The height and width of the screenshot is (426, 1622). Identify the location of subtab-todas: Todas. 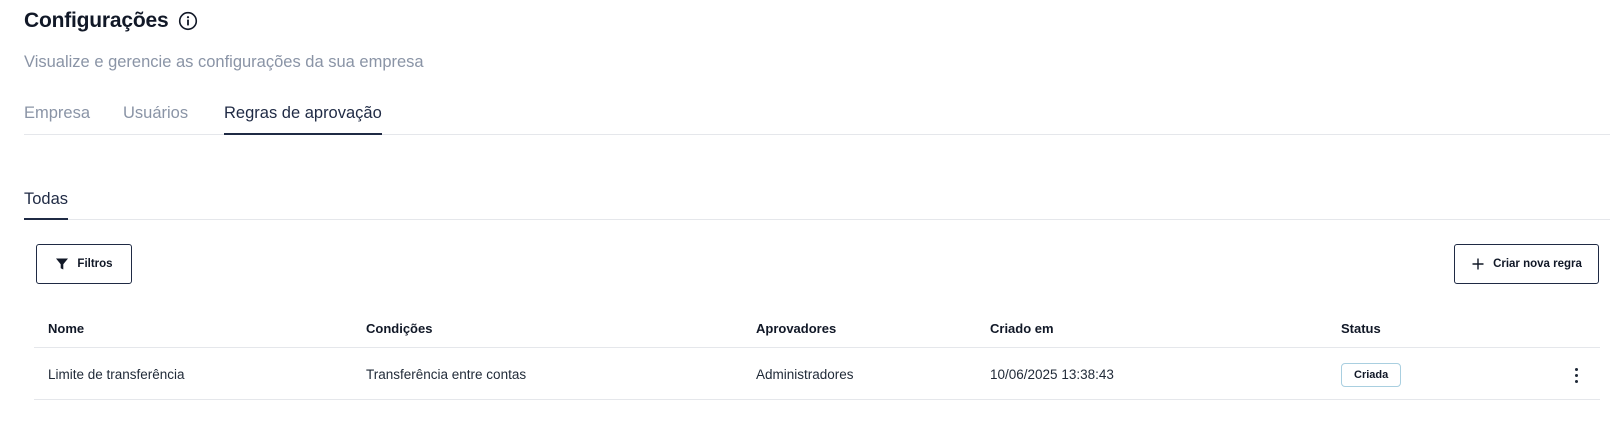
(46, 205).